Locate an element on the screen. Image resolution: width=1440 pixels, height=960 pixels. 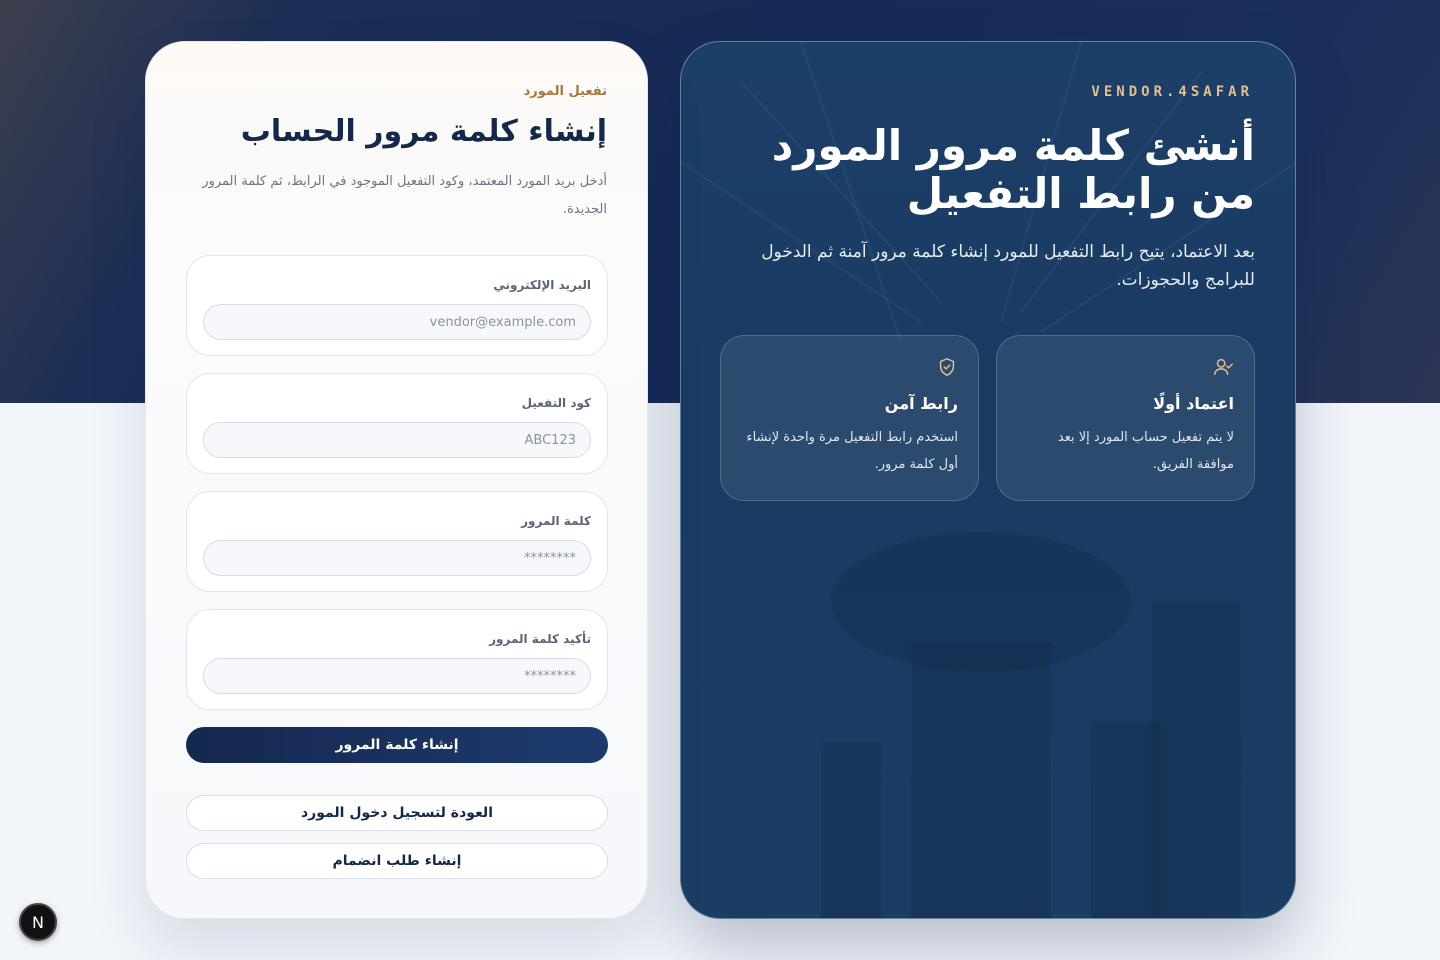
confirm-password-input is located at coordinates (397, 676).